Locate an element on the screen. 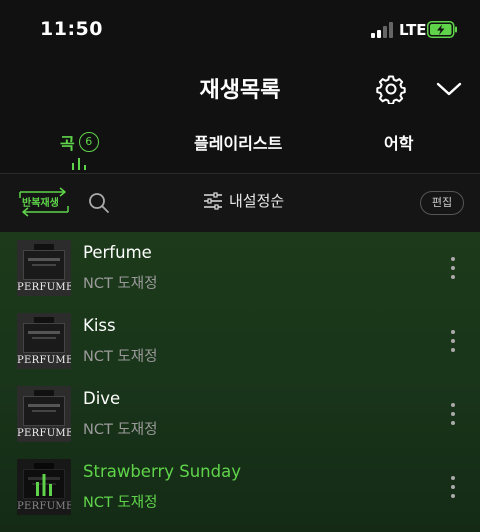 The width and height of the screenshot is (480, 532). status-time: 11:50 is located at coordinates (71, 29).